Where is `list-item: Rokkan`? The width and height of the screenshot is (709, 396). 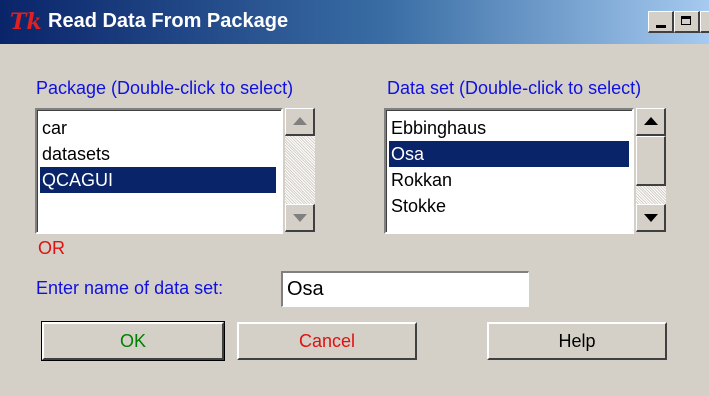
list-item: Rokkan is located at coordinates (510, 180).